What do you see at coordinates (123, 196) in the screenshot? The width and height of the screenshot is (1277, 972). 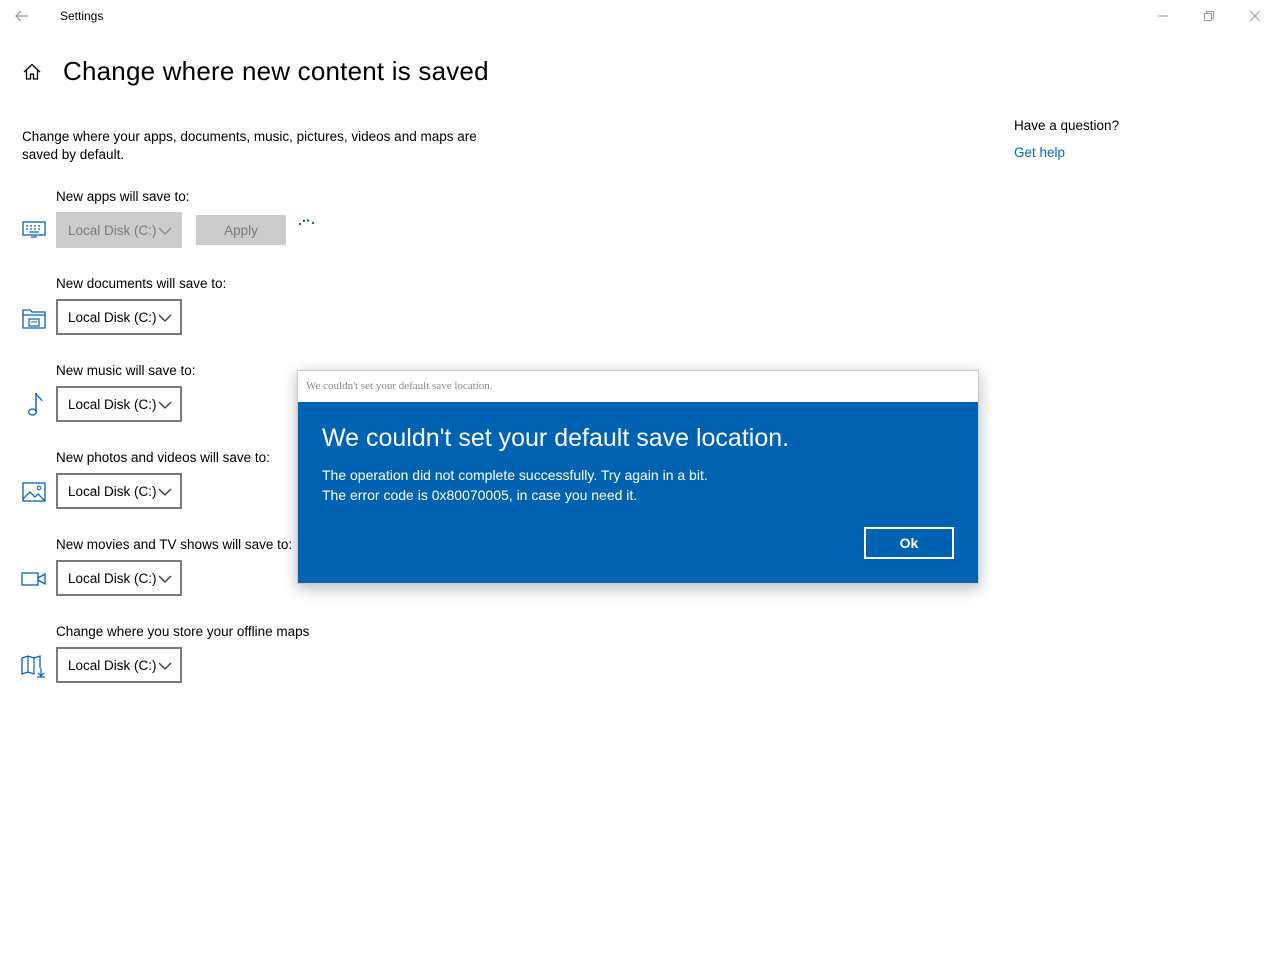 I see `apps-save-label: New apps will save to:` at bounding box center [123, 196].